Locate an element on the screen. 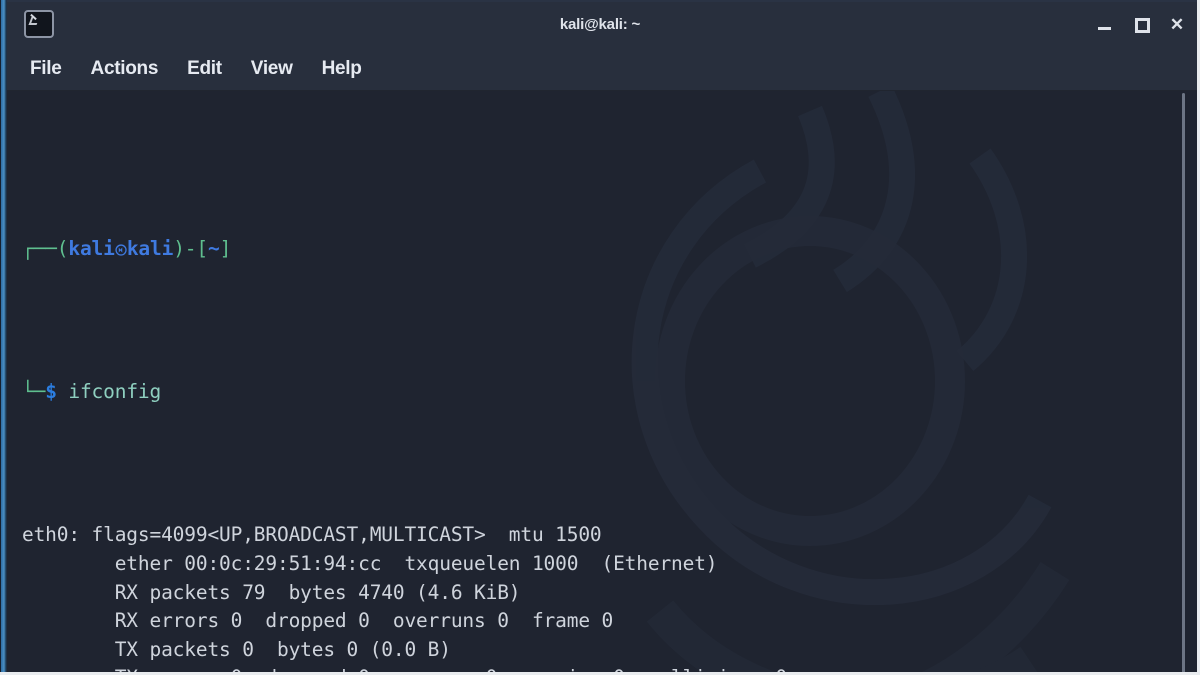 This screenshot has width=1200, height=675. menu-item-actions: Actions is located at coordinates (125, 69).